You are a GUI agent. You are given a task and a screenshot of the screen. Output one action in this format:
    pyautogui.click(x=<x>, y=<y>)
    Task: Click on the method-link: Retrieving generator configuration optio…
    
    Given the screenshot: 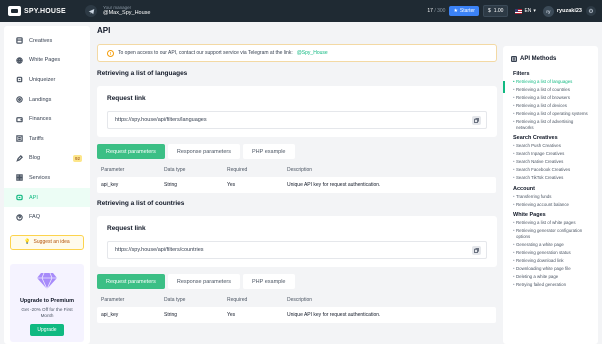 What is the action you would take?
    pyautogui.click(x=550, y=233)
    